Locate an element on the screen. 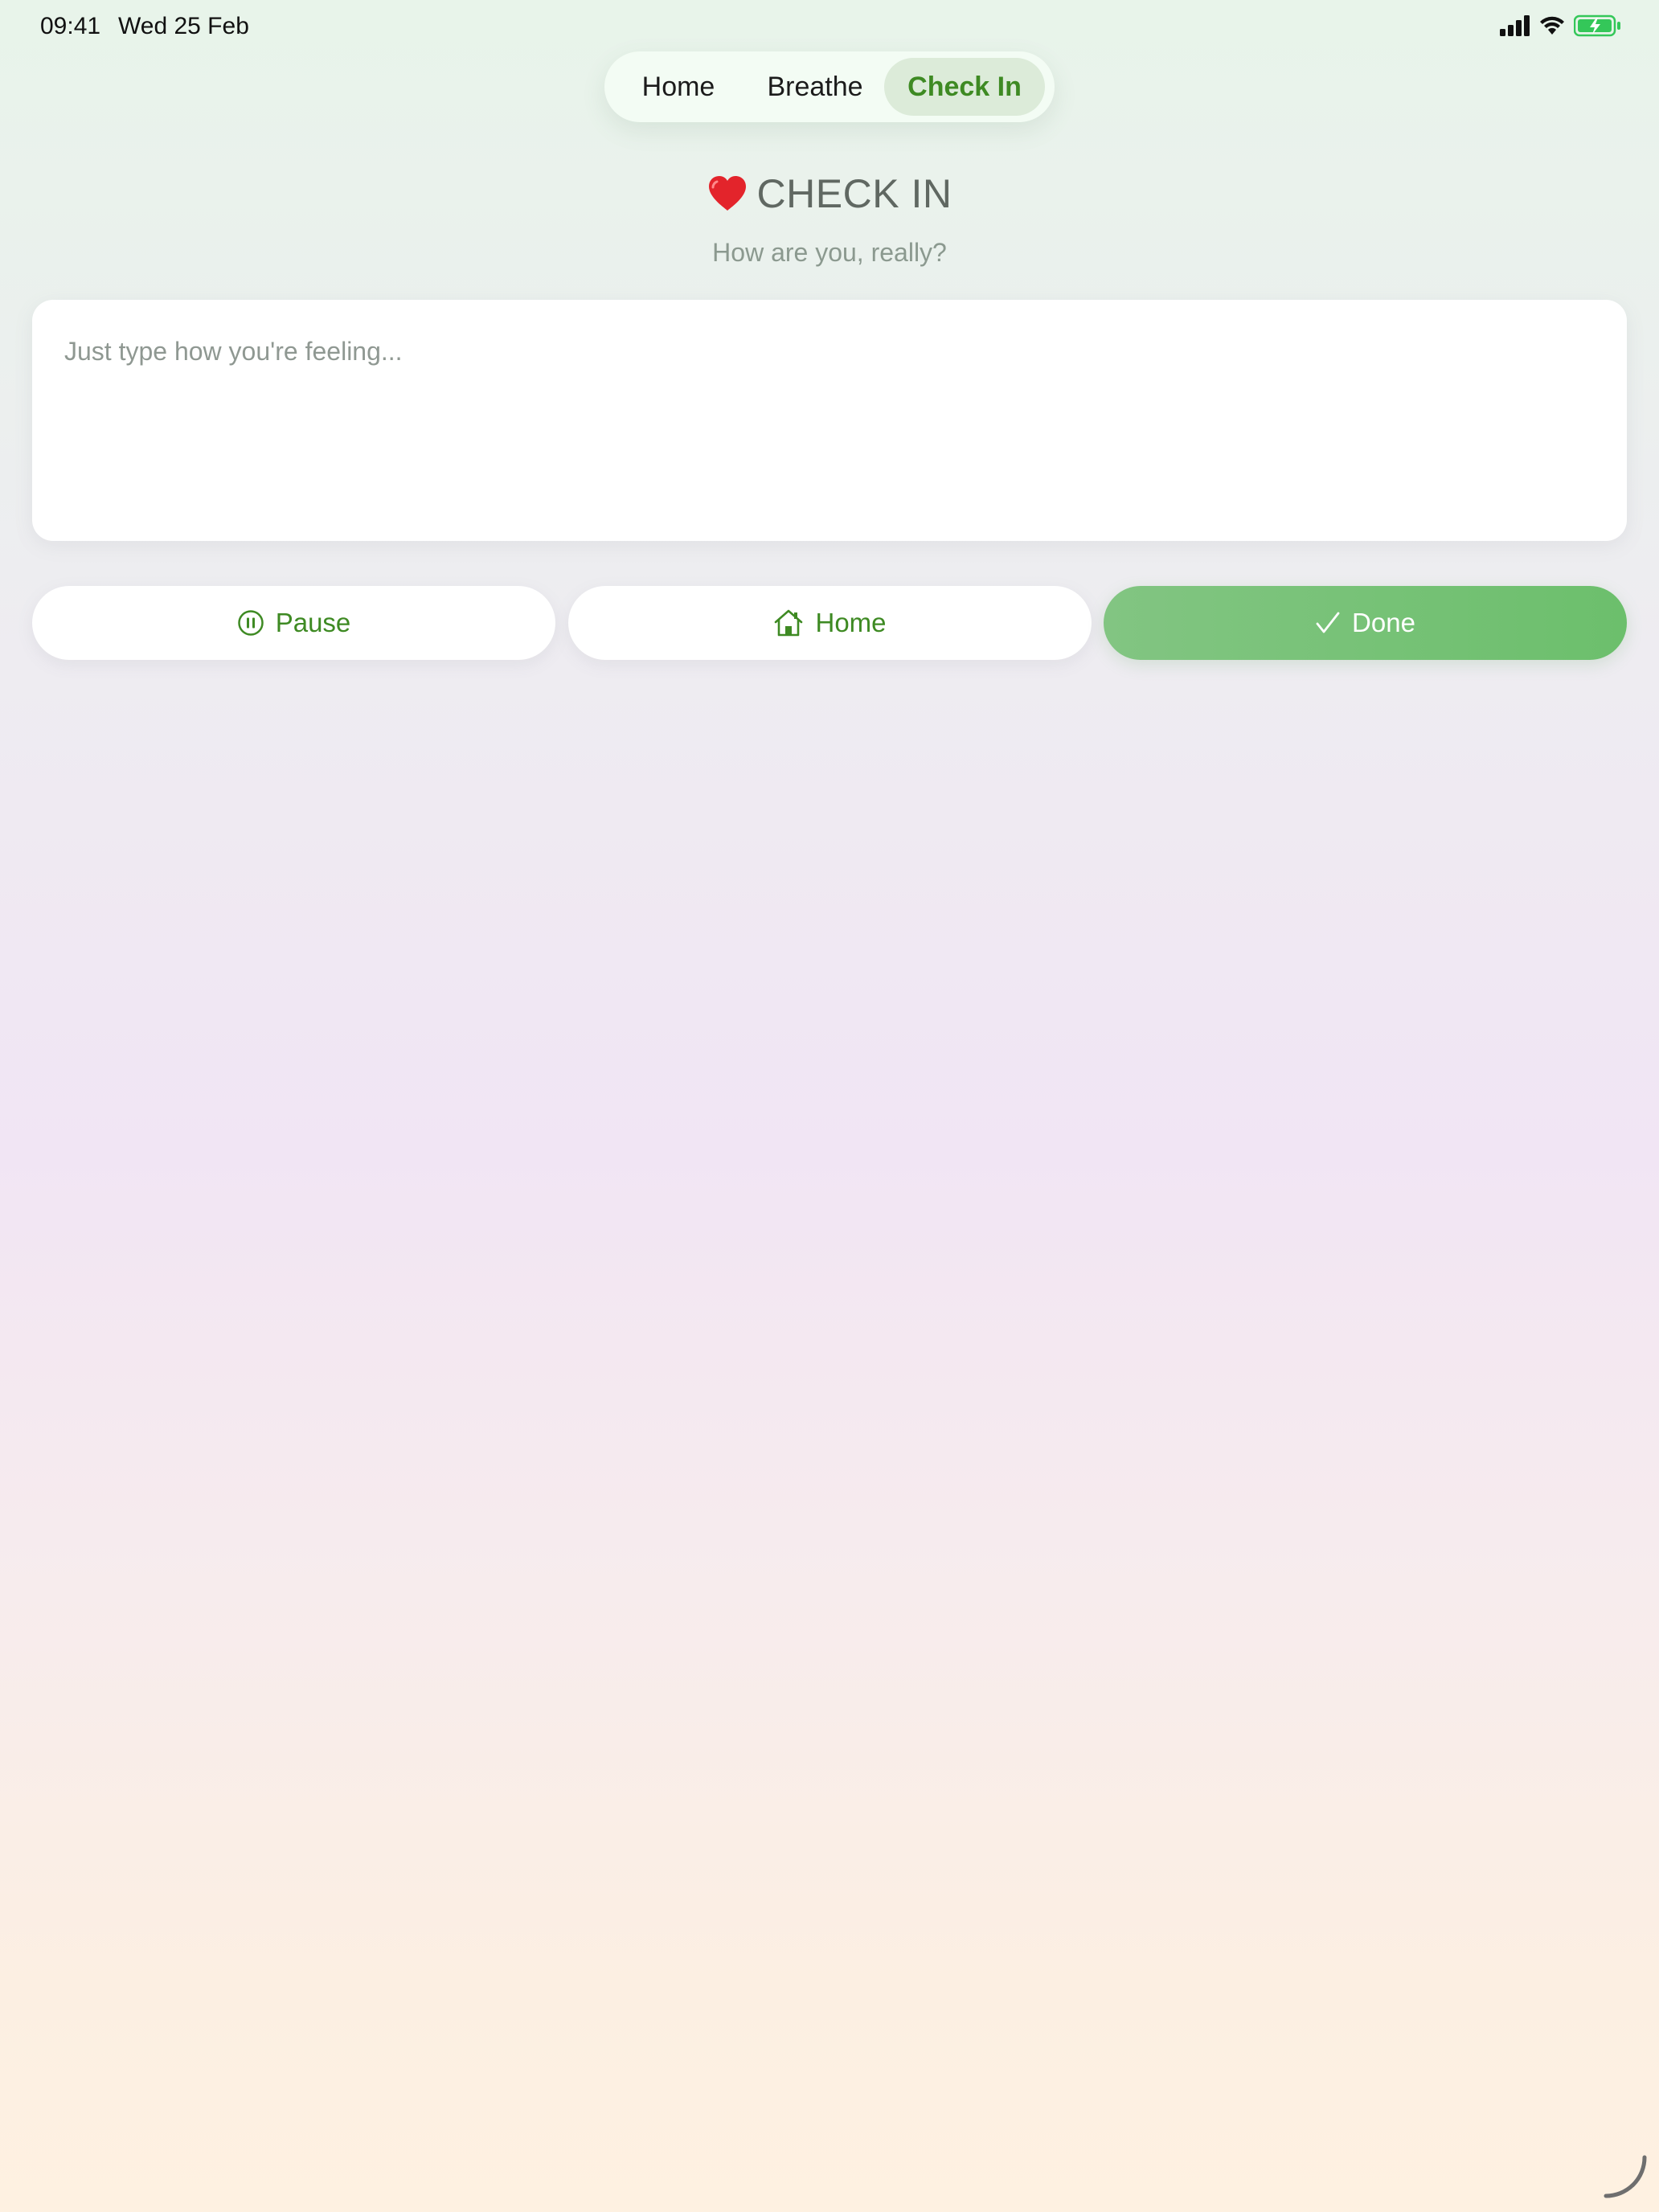 The width and height of the screenshot is (1659, 2212). checkmark-icon is located at coordinates (1328, 622).